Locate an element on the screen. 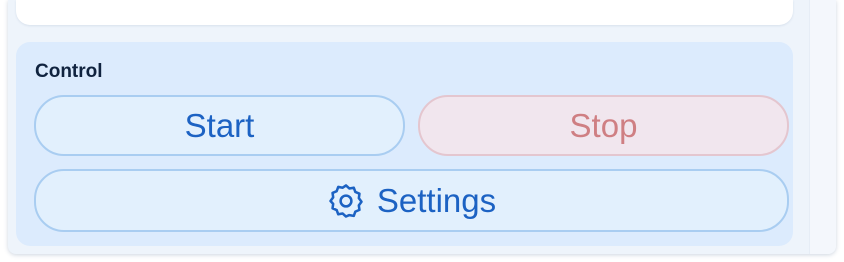  start-button: Start is located at coordinates (219, 125).